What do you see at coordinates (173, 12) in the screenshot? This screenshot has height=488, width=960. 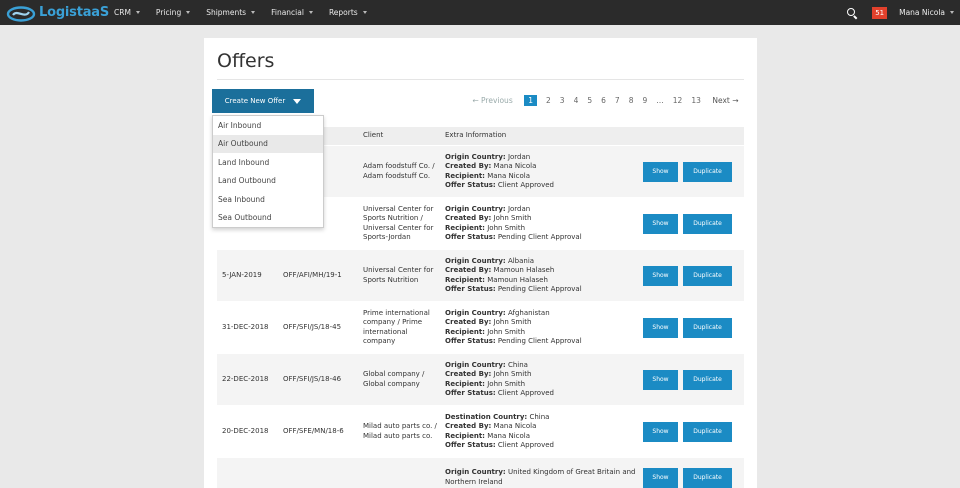 I see `nav-pricing: Pricing` at bounding box center [173, 12].